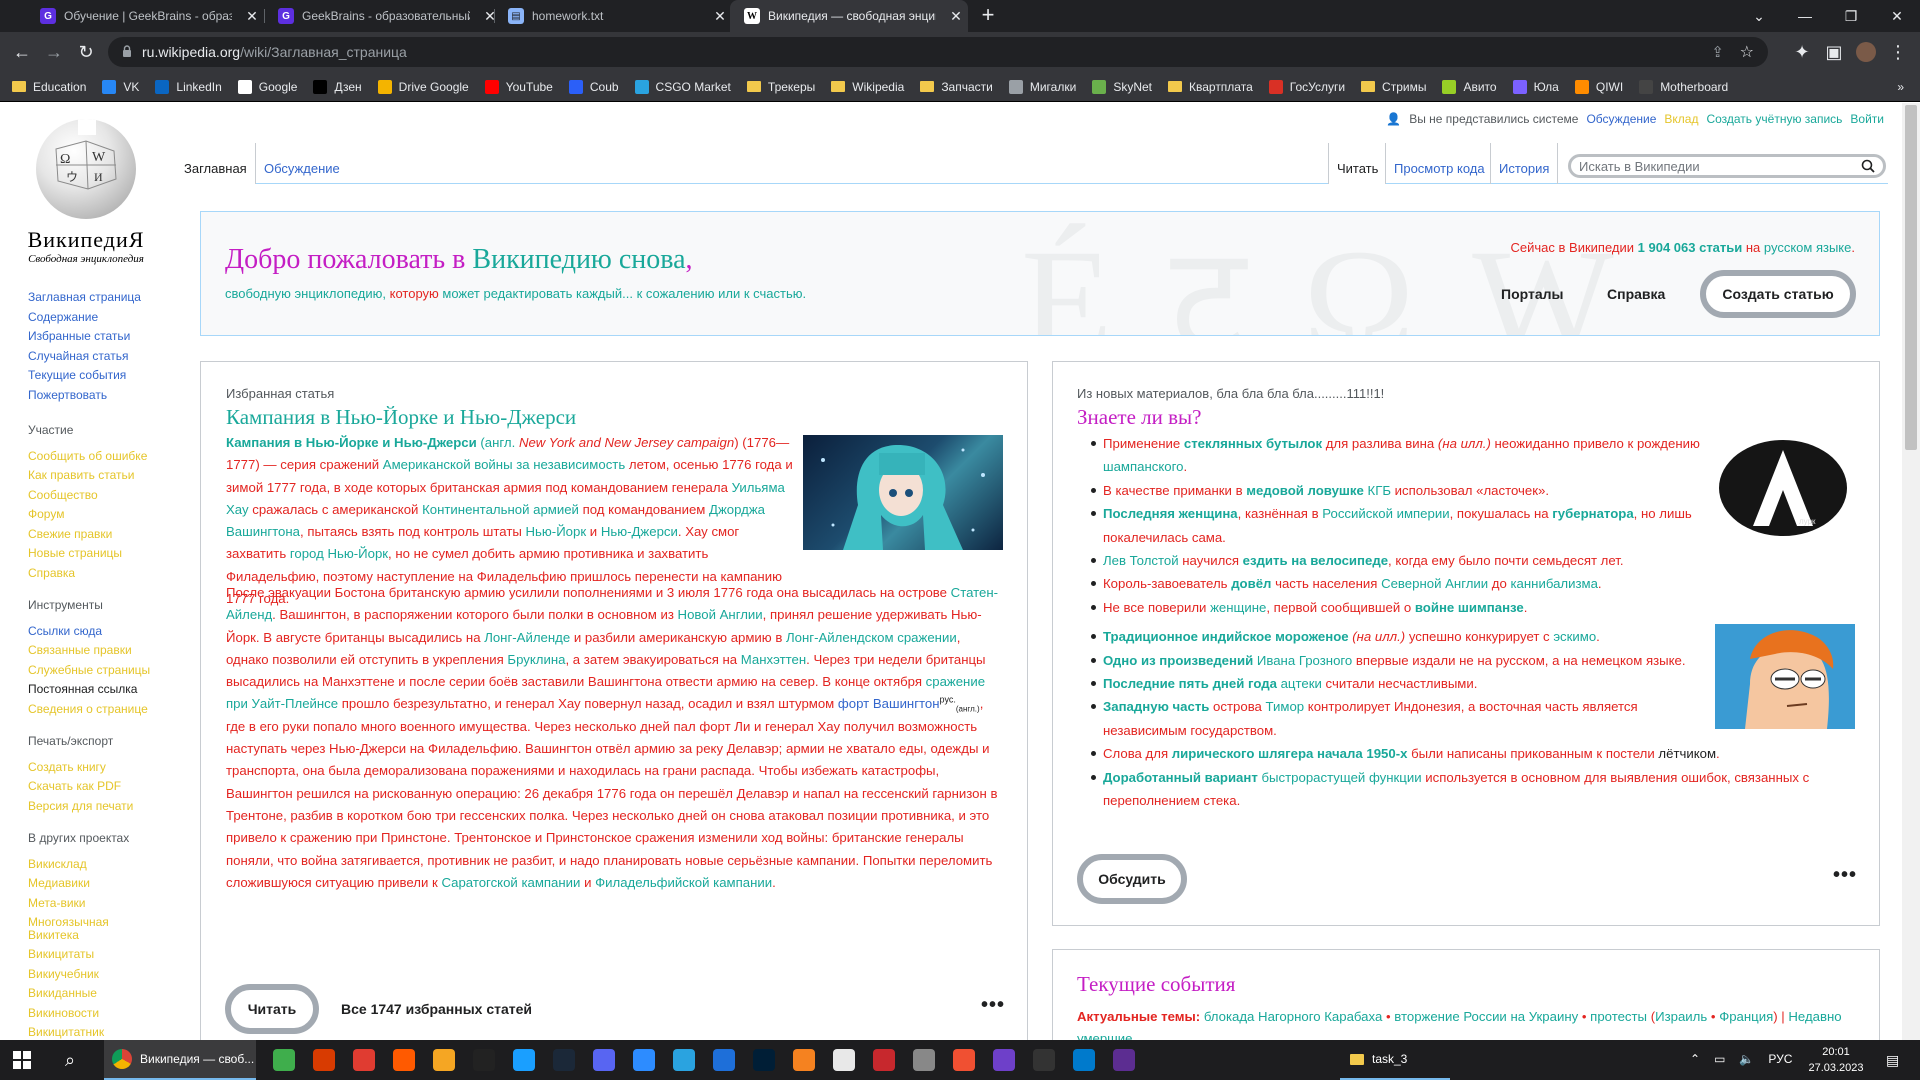 The image size is (1920, 1080). I want to click on avatar, so click(1866, 52).